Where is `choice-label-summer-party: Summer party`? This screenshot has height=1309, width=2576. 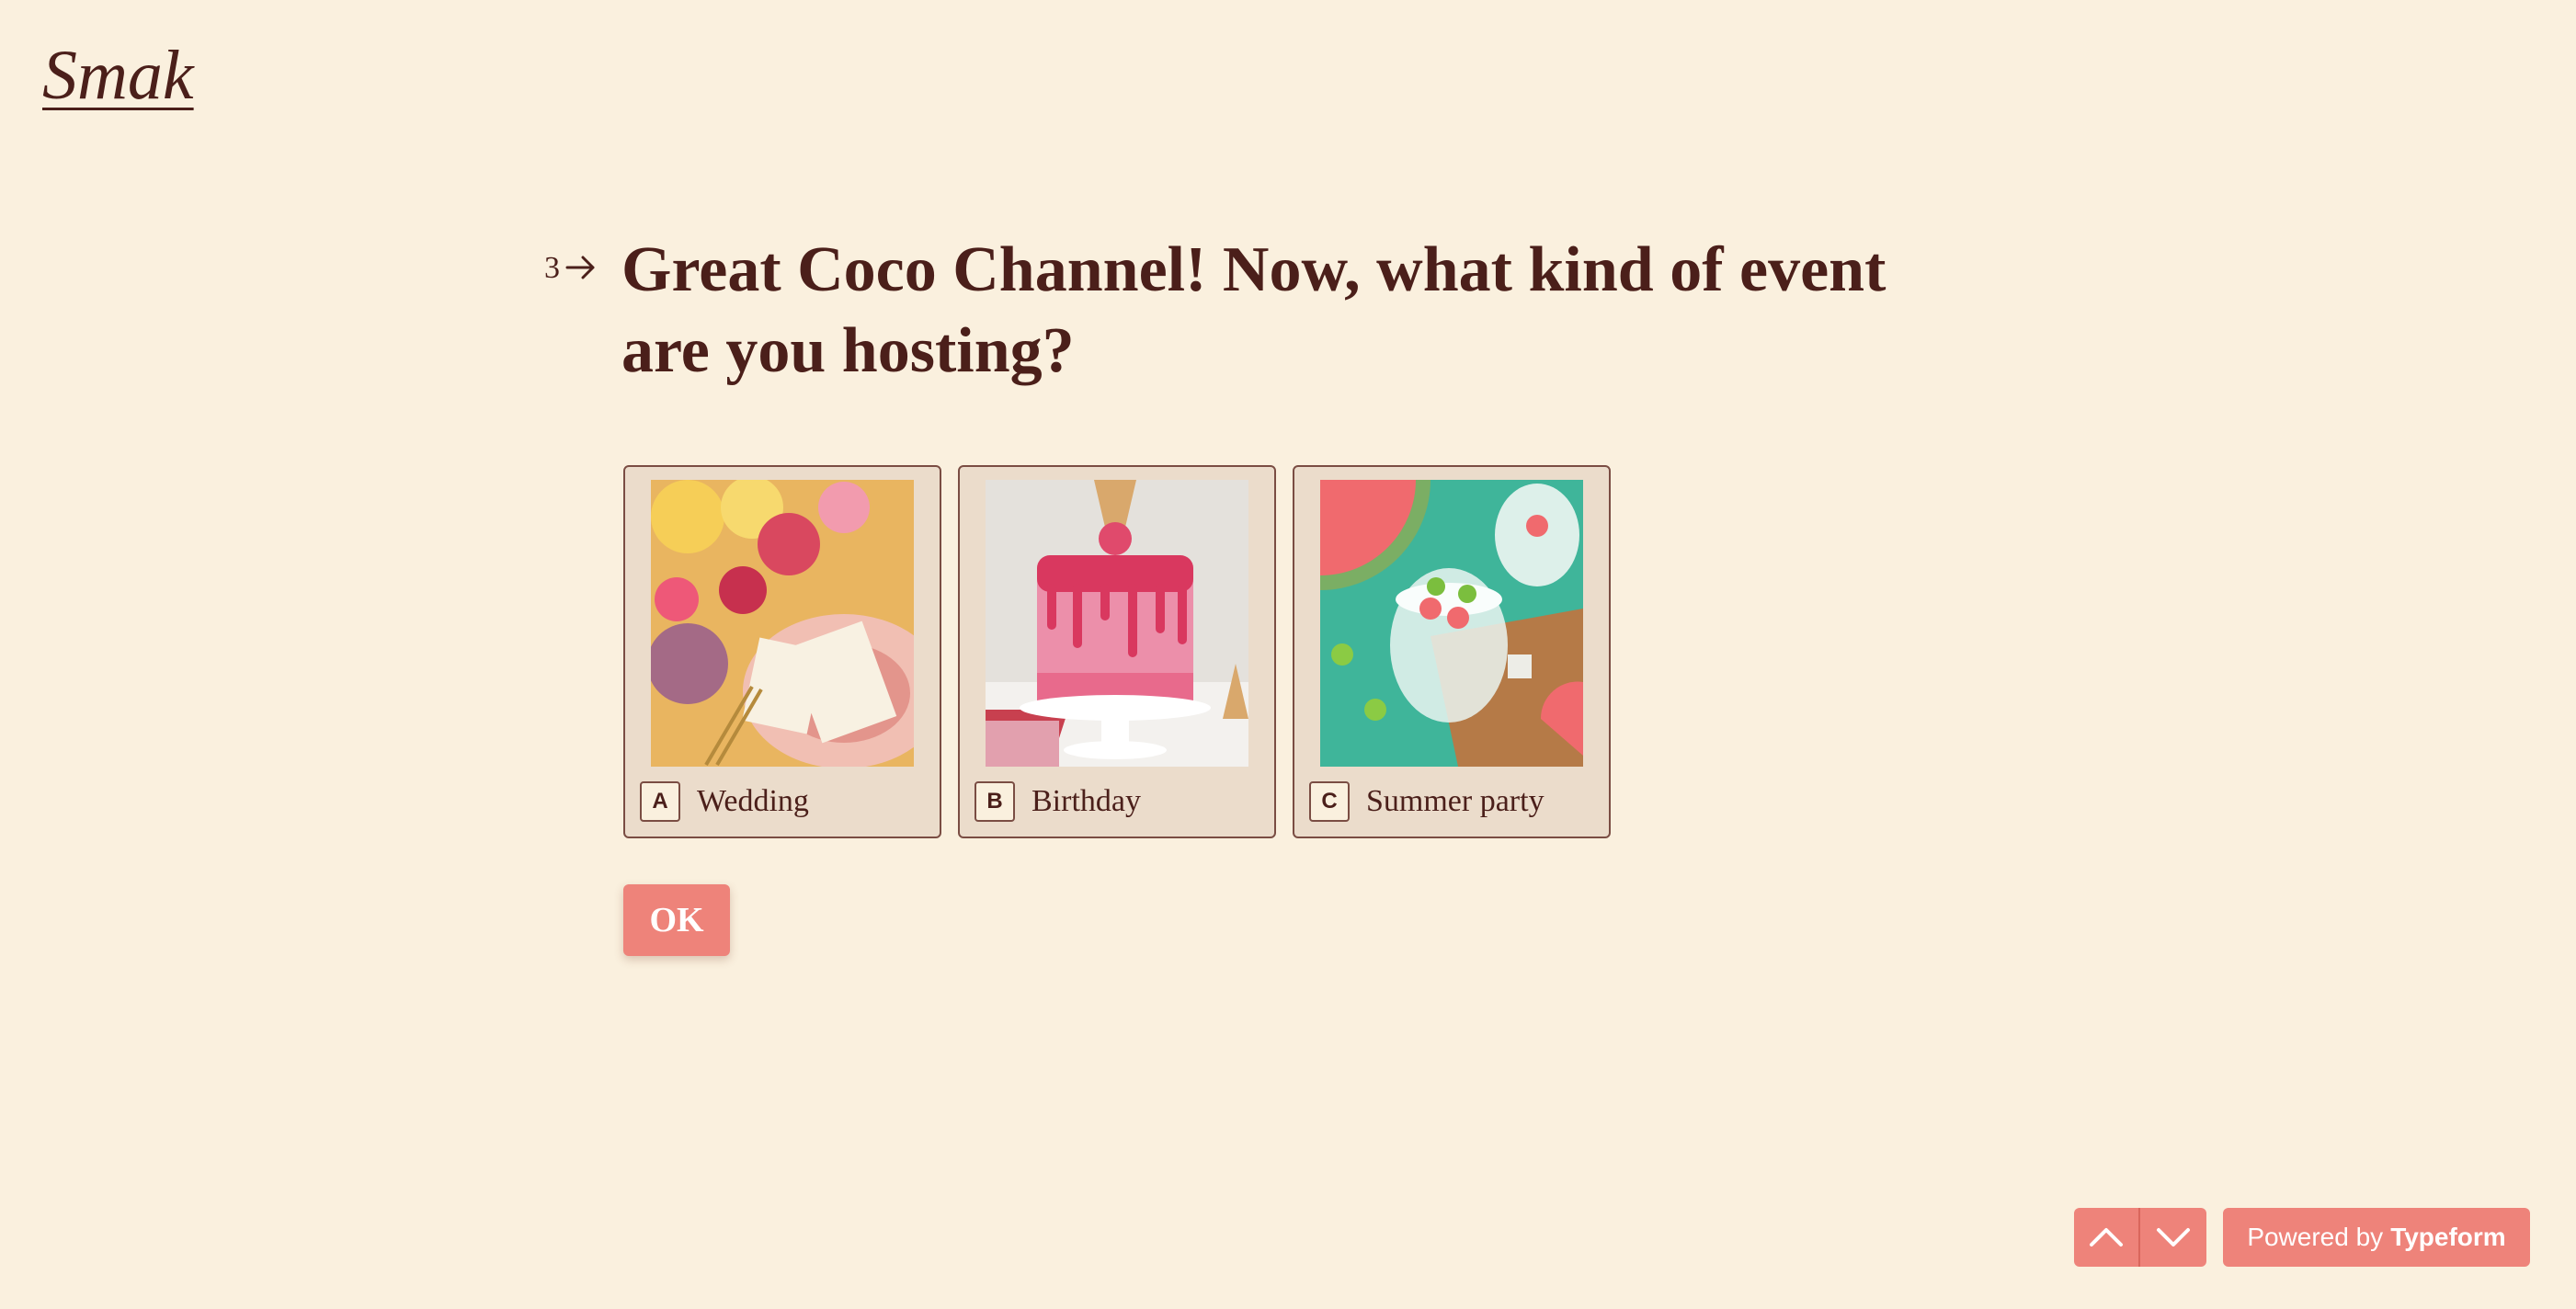 choice-label-summer-party: Summer party is located at coordinates (1455, 801).